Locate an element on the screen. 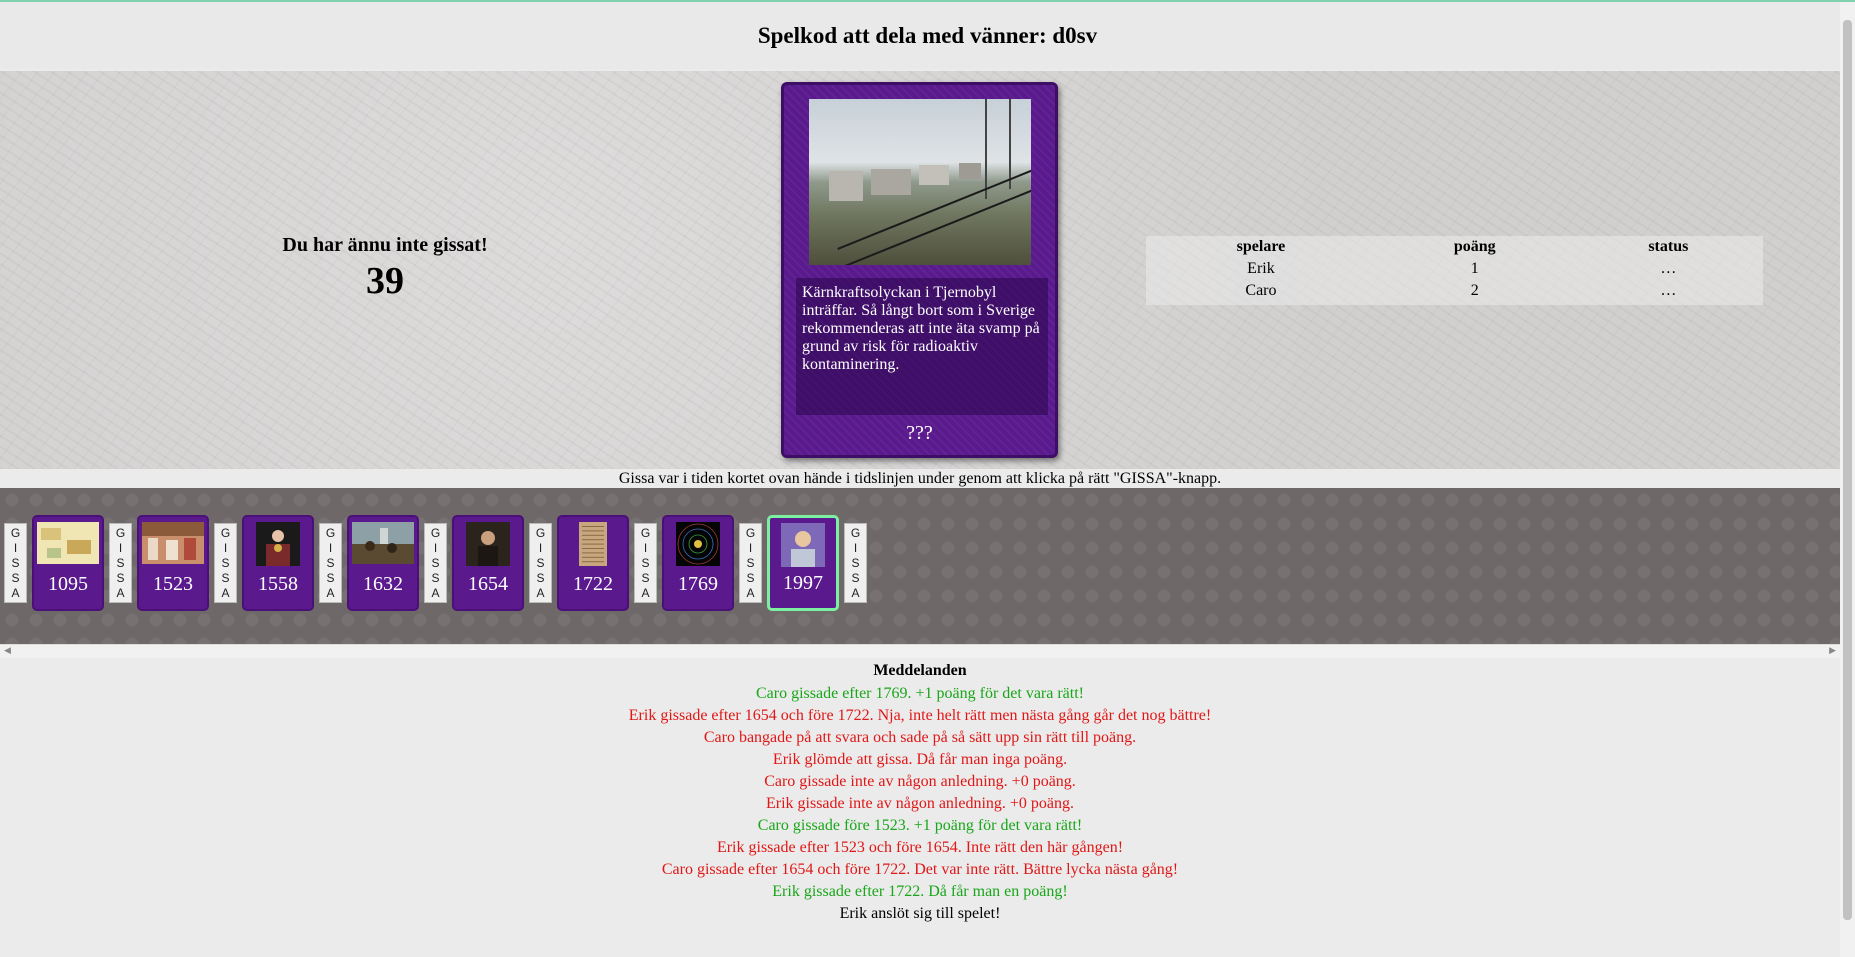  player-points: 2 is located at coordinates (1474, 290).